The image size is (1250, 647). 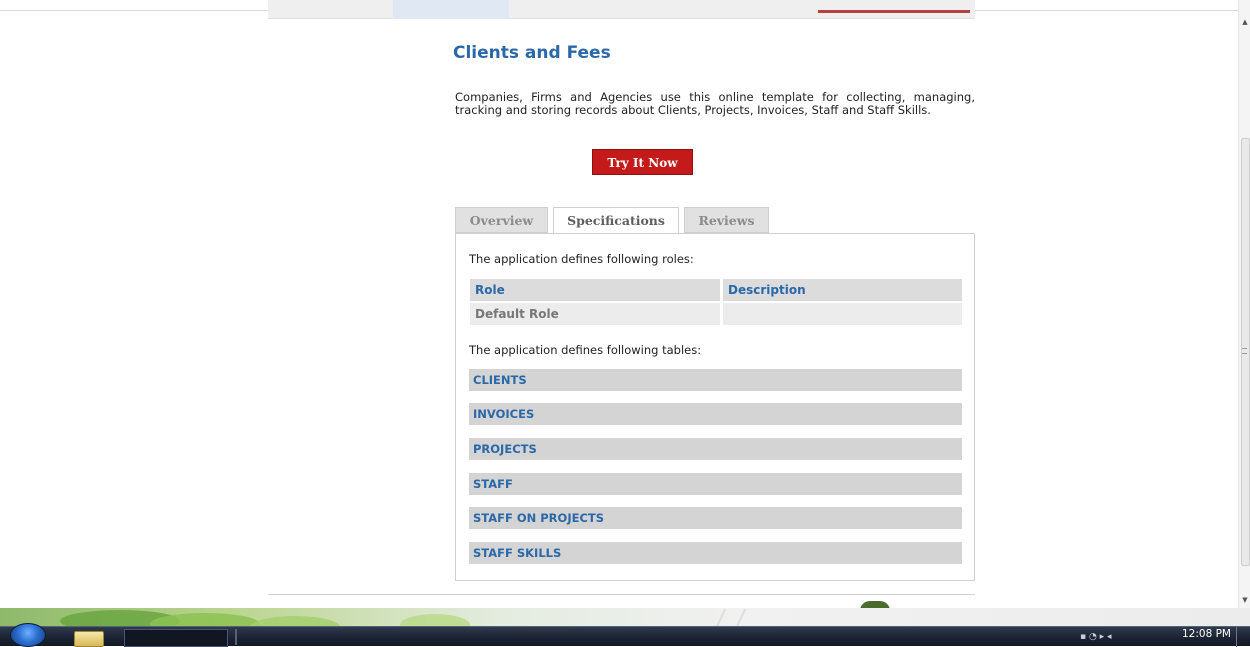 I want to click on try-it-now-button: Try It Now, so click(x=642, y=162).